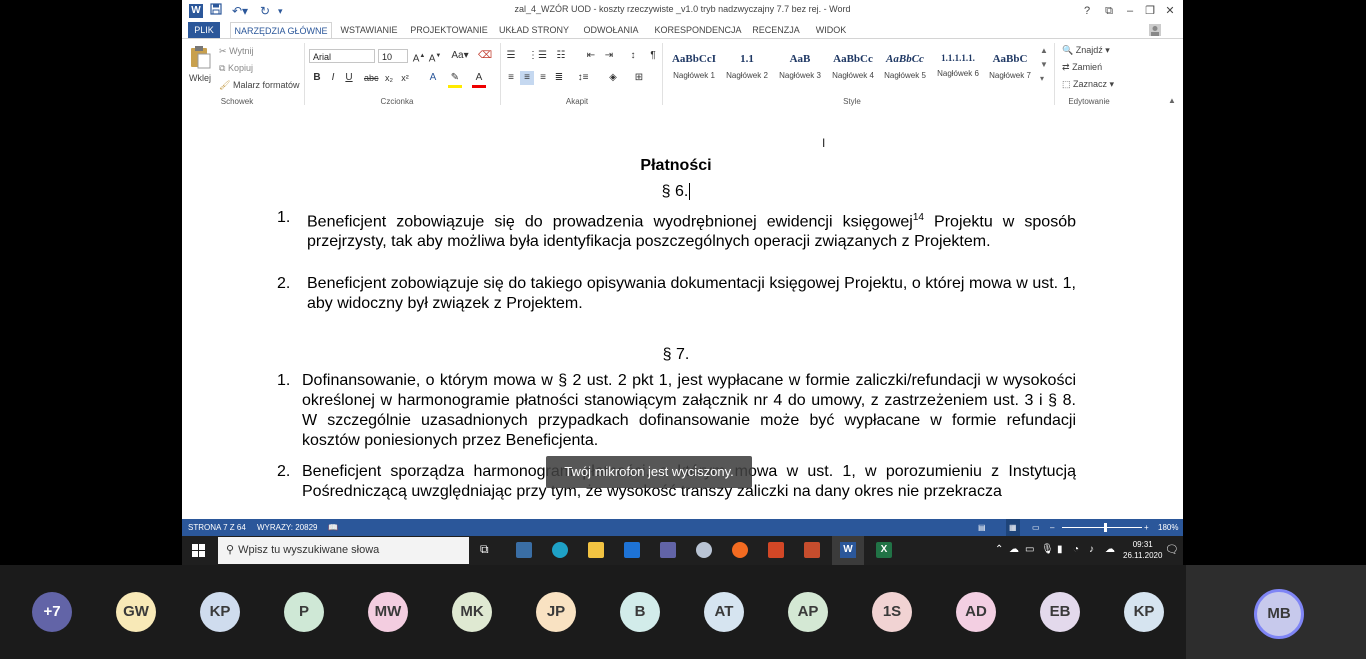 Image resolution: width=1366 pixels, height=659 pixels. I want to click on windows-start-icon, so click(198, 553).